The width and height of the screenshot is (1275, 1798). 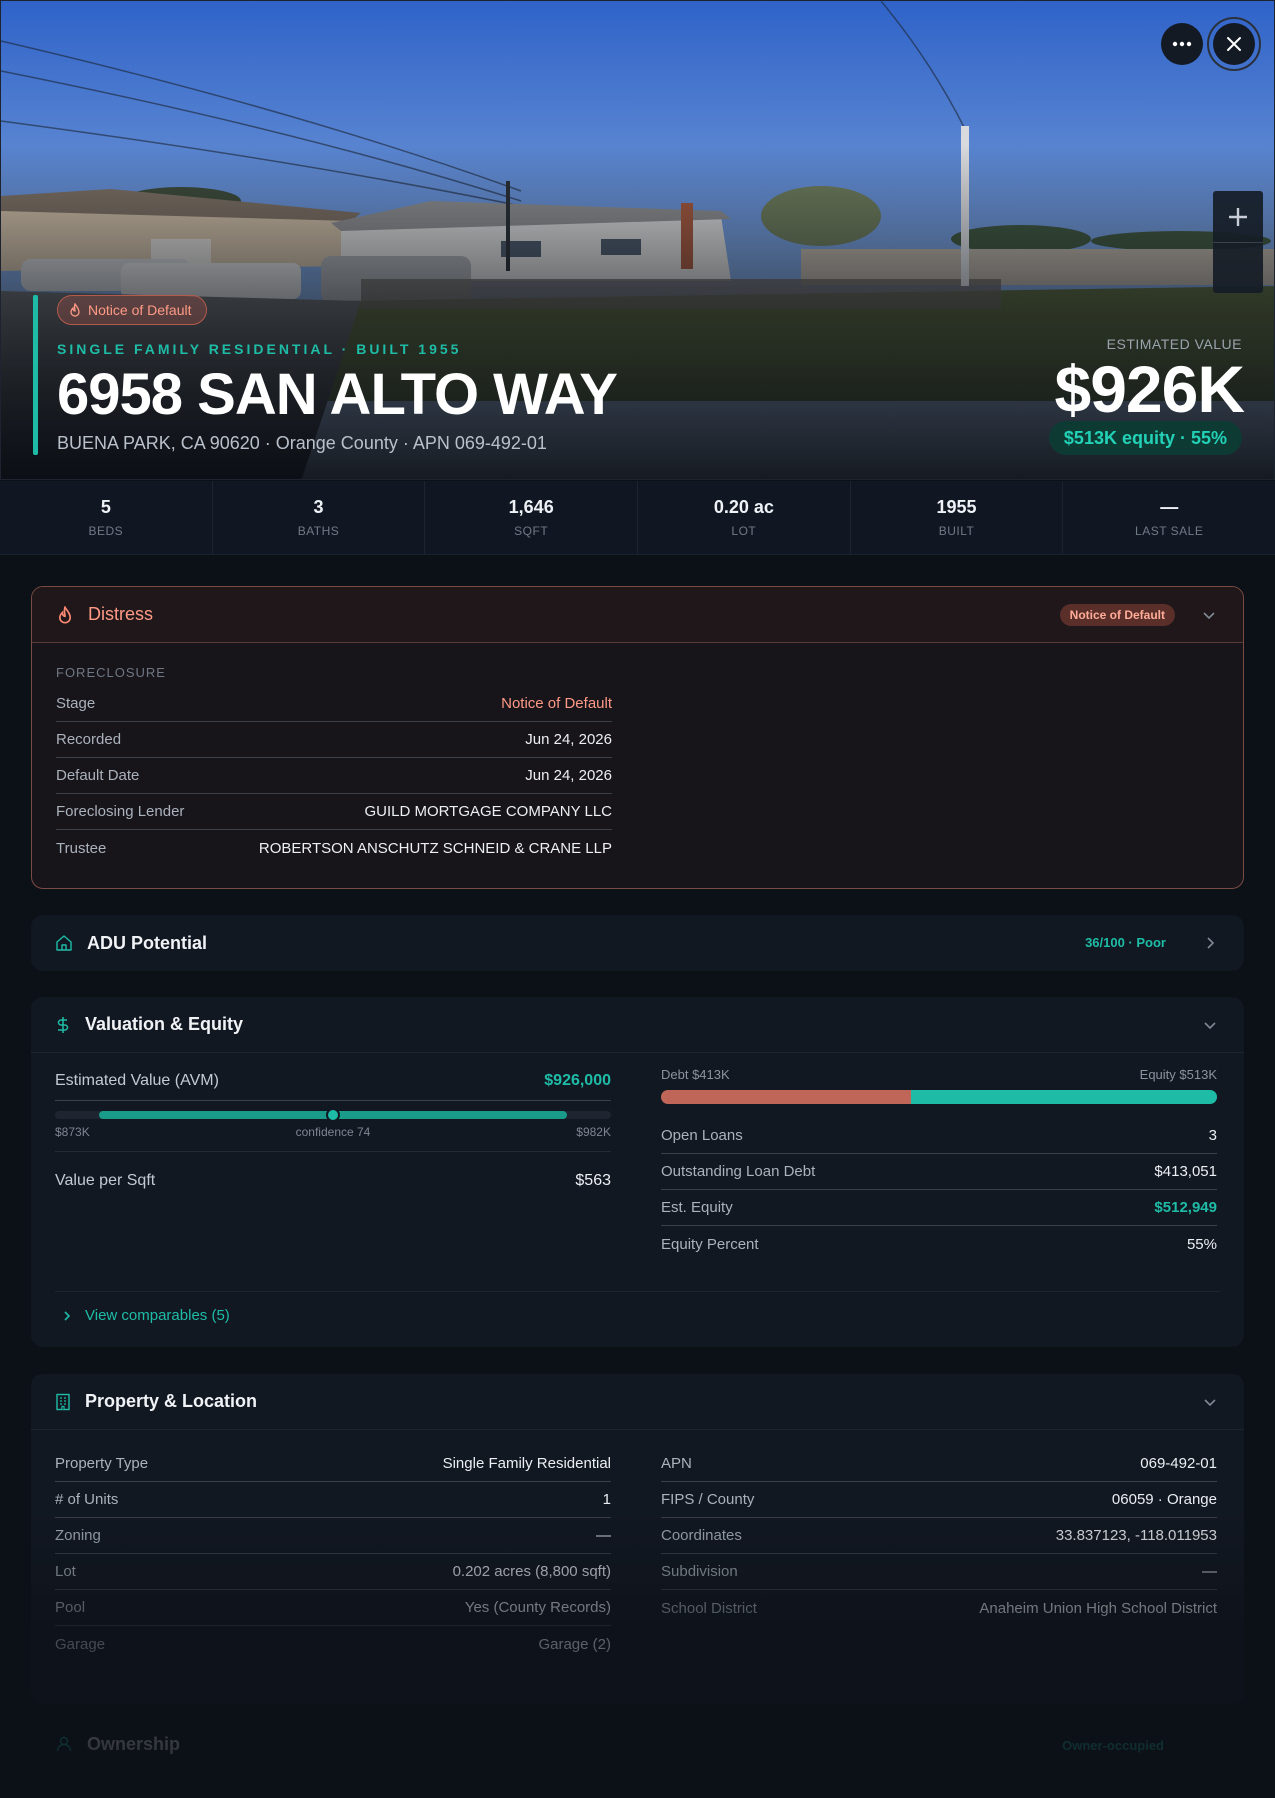 I want to click on adu-potential-card: ADU Potential 36/100 · Poor, so click(x=637, y=943).